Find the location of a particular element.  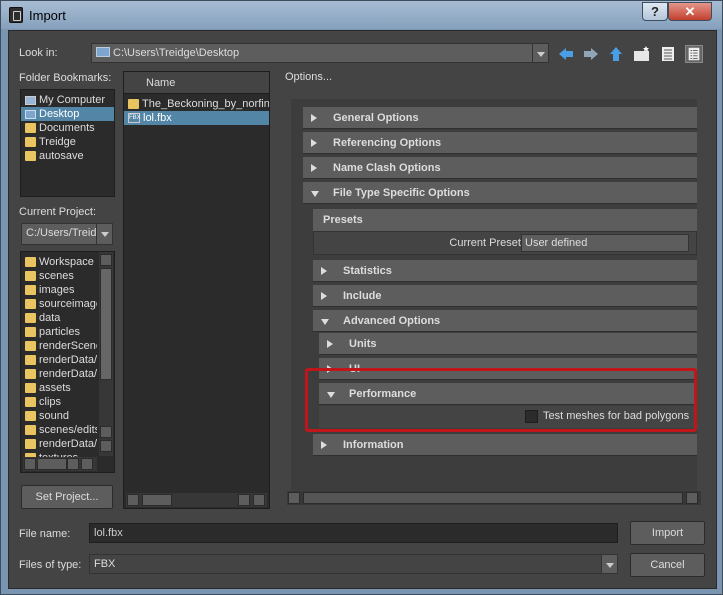

project-folder-item: clips is located at coordinates (59, 402).